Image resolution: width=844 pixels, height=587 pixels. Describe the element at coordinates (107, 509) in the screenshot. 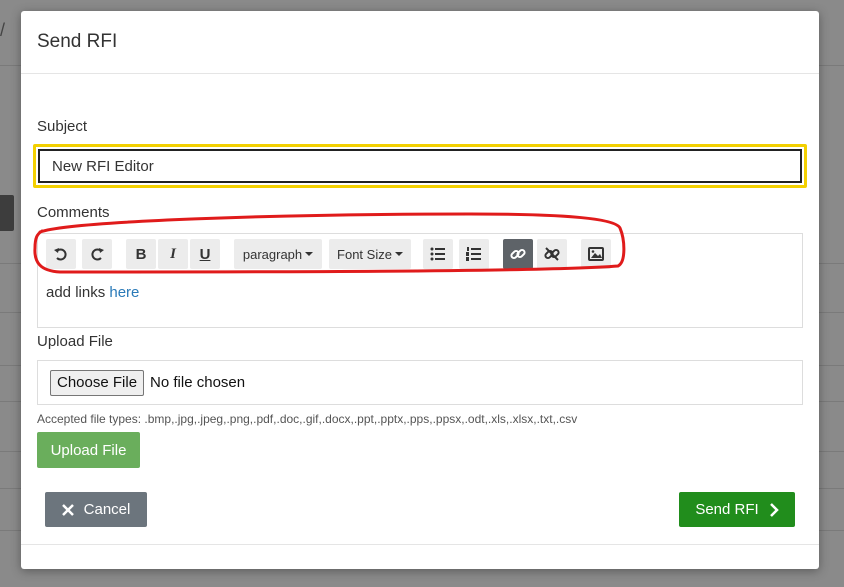

I see `cancel-label: Cancel` at that location.